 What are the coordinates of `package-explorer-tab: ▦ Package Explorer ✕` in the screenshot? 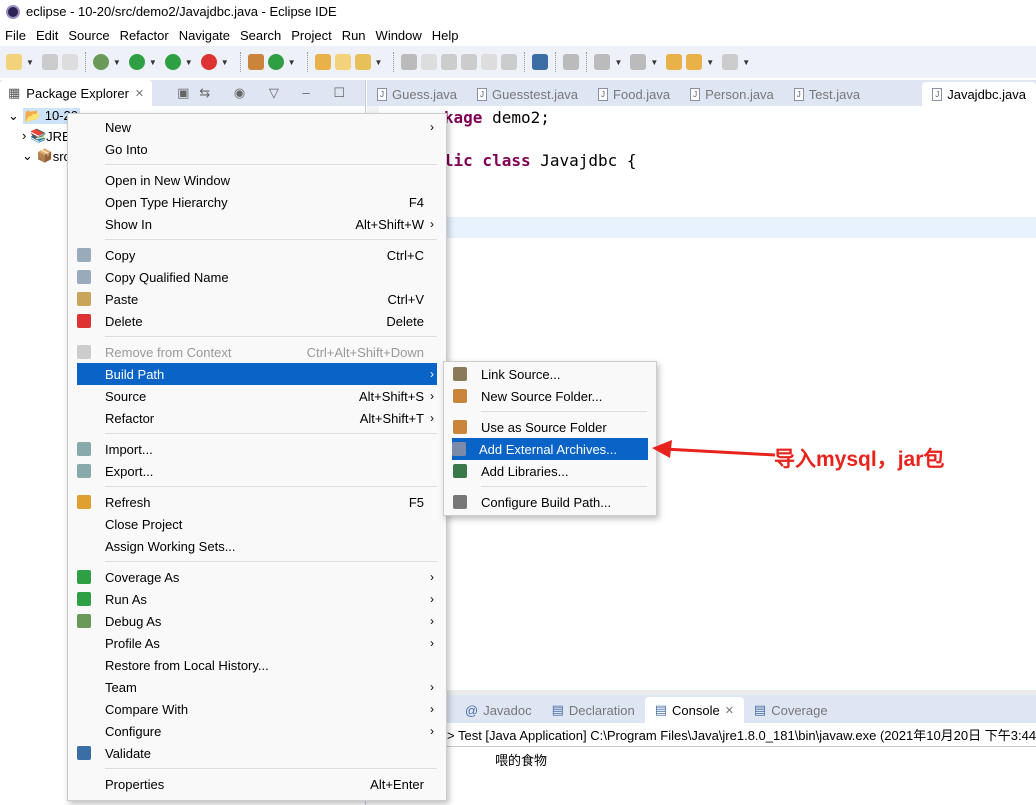 It's located at (76, 93).